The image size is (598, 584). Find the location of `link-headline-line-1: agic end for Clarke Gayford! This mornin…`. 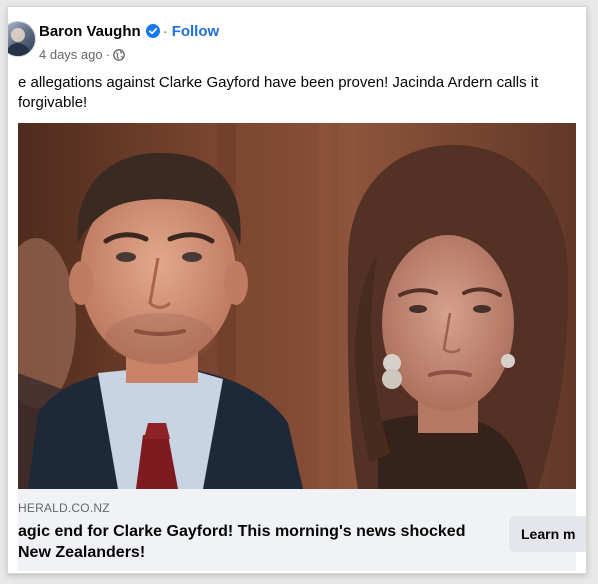

link-headline-line-1: agic end for Clarke Gayford! This mornin… is located at coordinates (242, 531).